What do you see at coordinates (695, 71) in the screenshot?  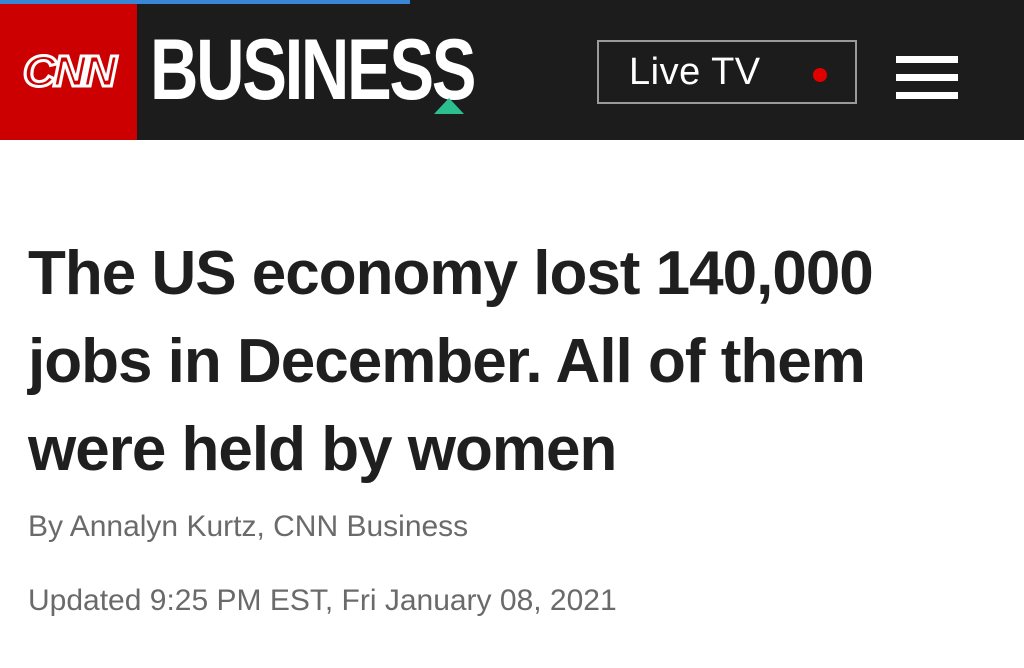 I see `live-tv-label: Live TV` at bounding box center [695, 71].